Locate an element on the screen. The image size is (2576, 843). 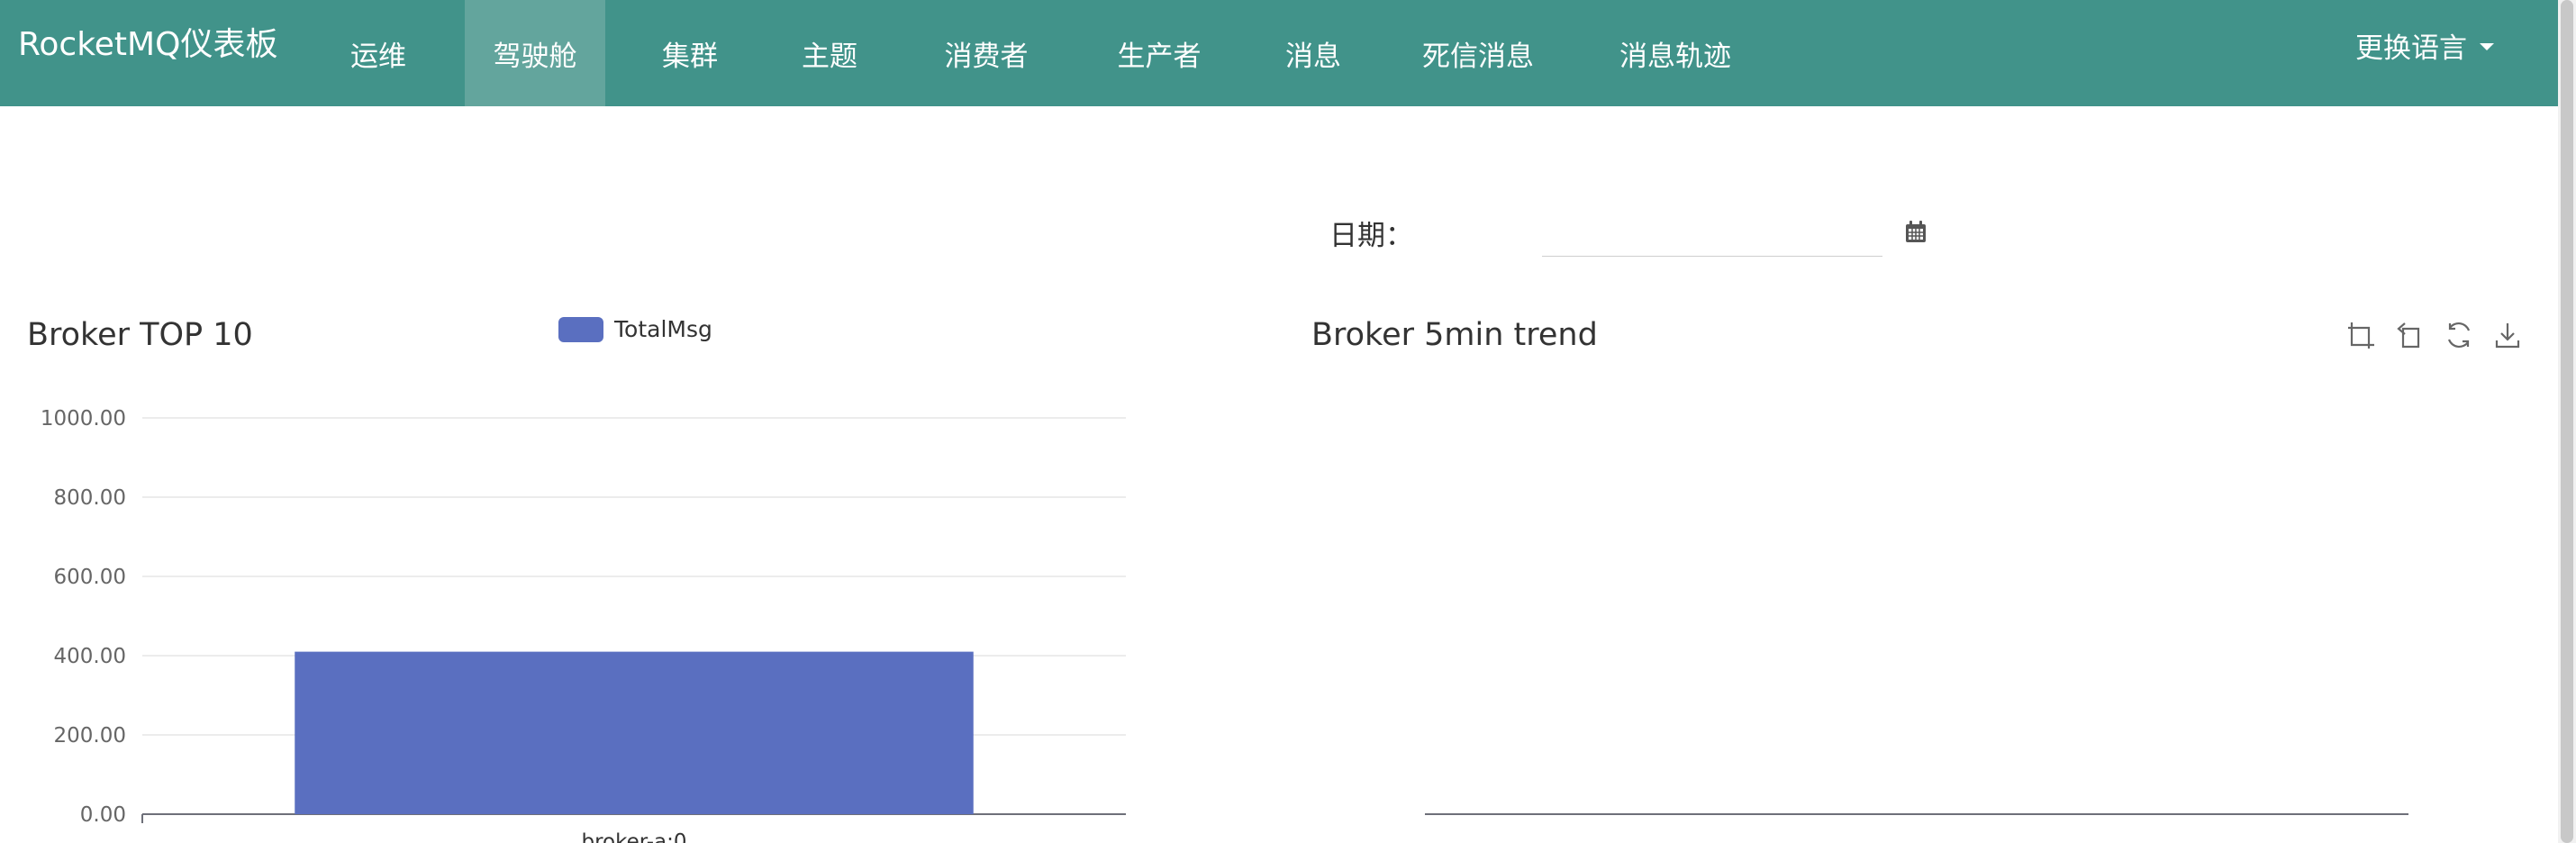
crop-icon is located at coordinates (2361, 335).